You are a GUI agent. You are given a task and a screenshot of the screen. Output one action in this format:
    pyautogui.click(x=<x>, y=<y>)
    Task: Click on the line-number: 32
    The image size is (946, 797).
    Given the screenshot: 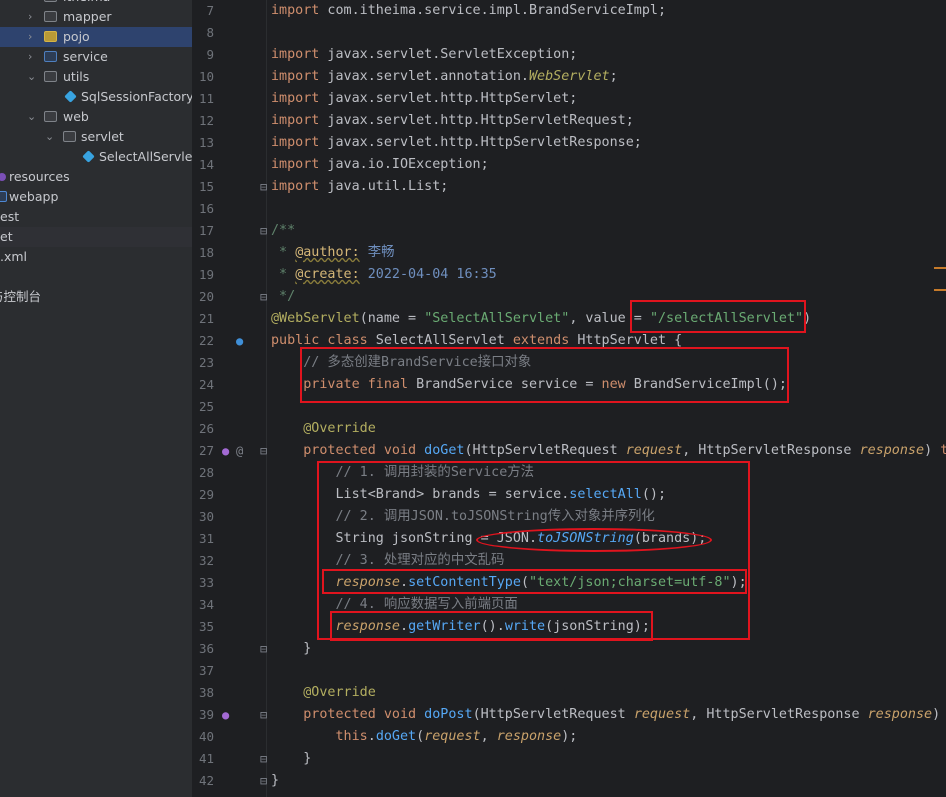 What is the action you would take?
    pyautogui.click(x=206, y=560)
    